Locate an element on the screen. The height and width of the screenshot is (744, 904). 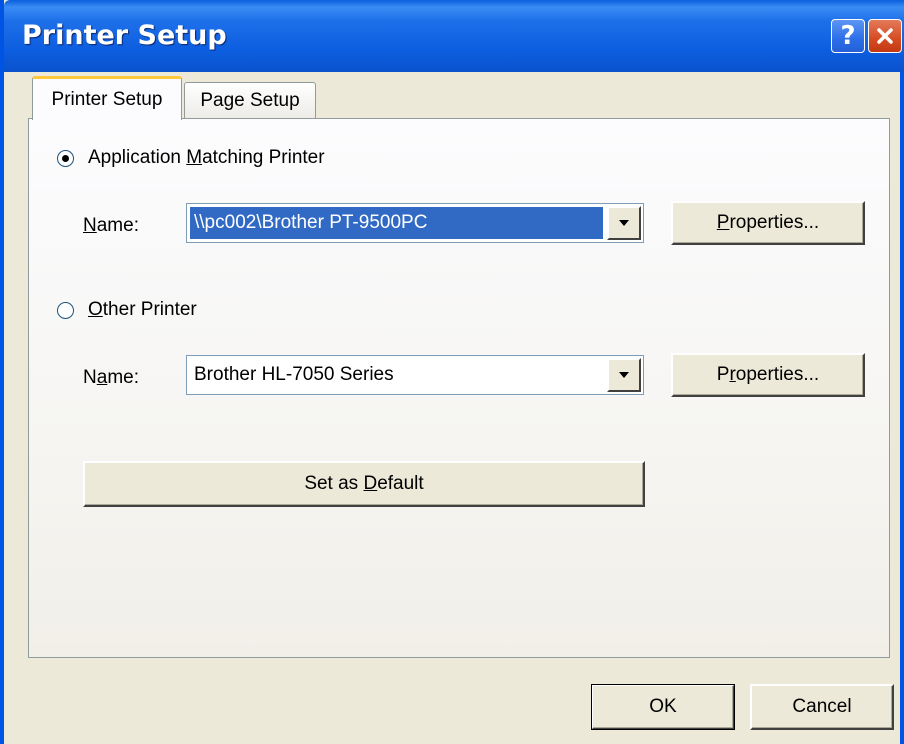
help-button: ? is located at coordinates (848, 36).